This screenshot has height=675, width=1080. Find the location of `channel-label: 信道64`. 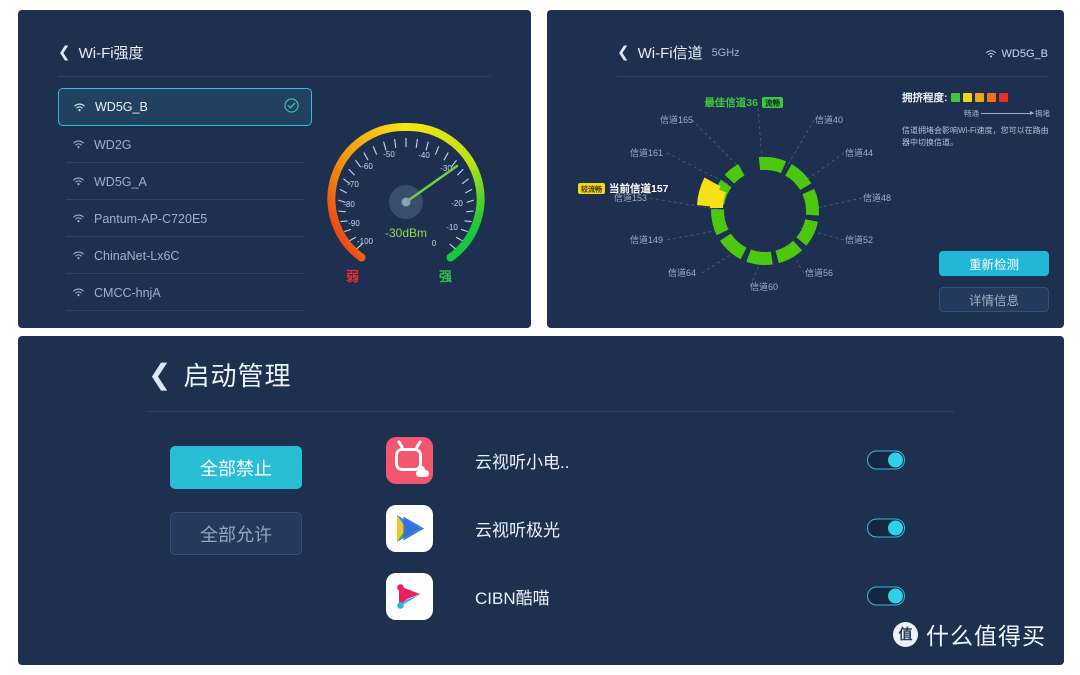

channel-label: 信道64 is located at coordinates (682, 272).